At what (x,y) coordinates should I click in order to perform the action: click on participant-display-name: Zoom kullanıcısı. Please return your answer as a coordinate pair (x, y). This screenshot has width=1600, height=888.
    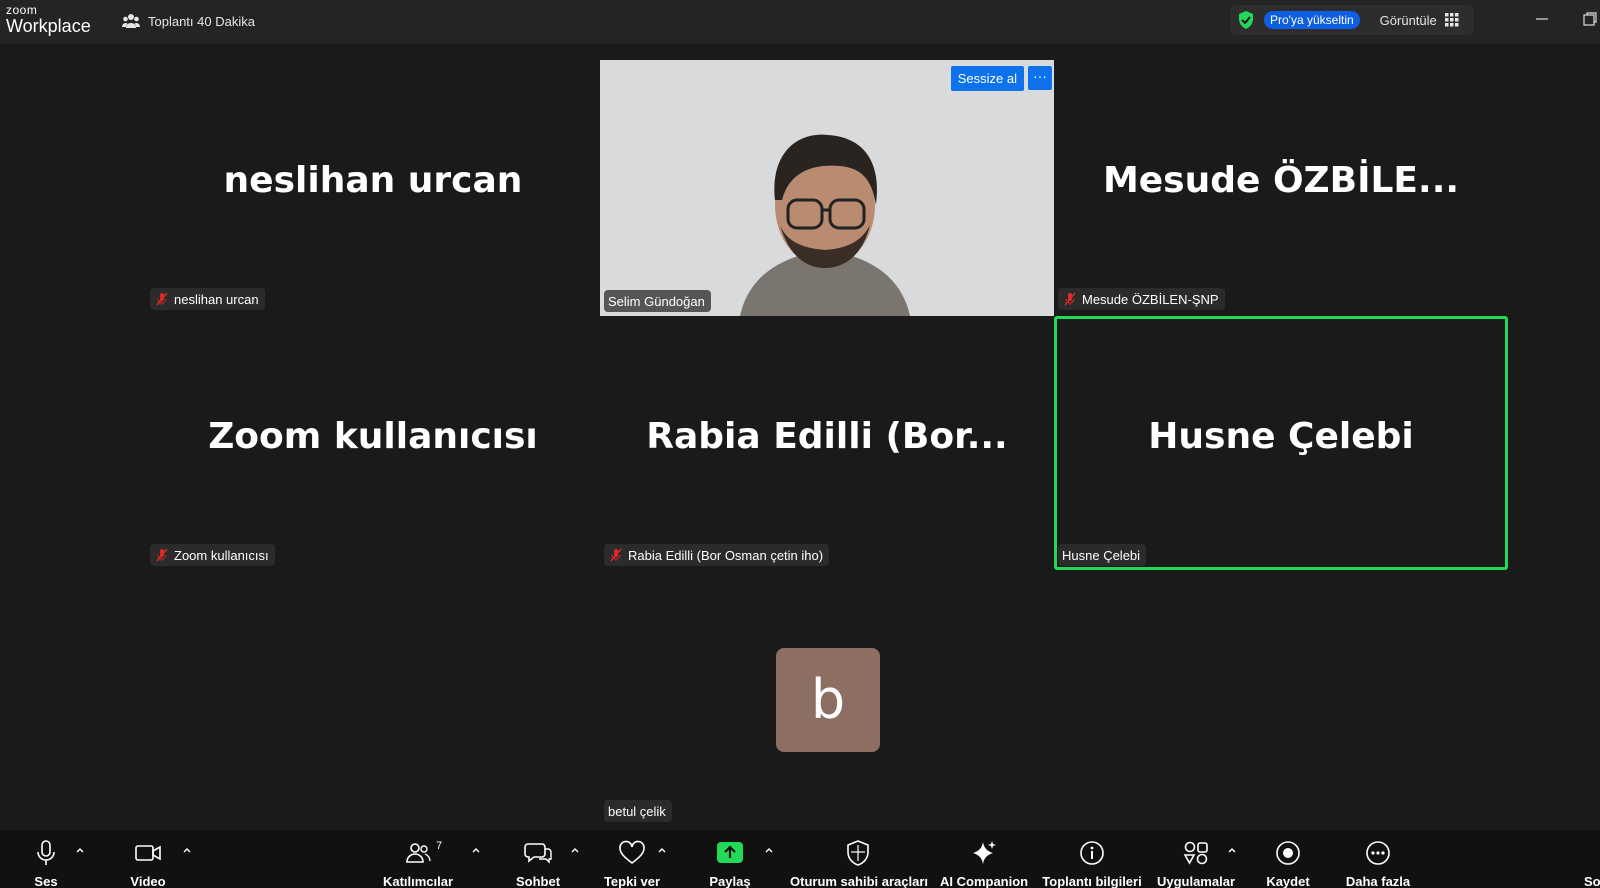
    Looking at the image, I should click on (373, 436).